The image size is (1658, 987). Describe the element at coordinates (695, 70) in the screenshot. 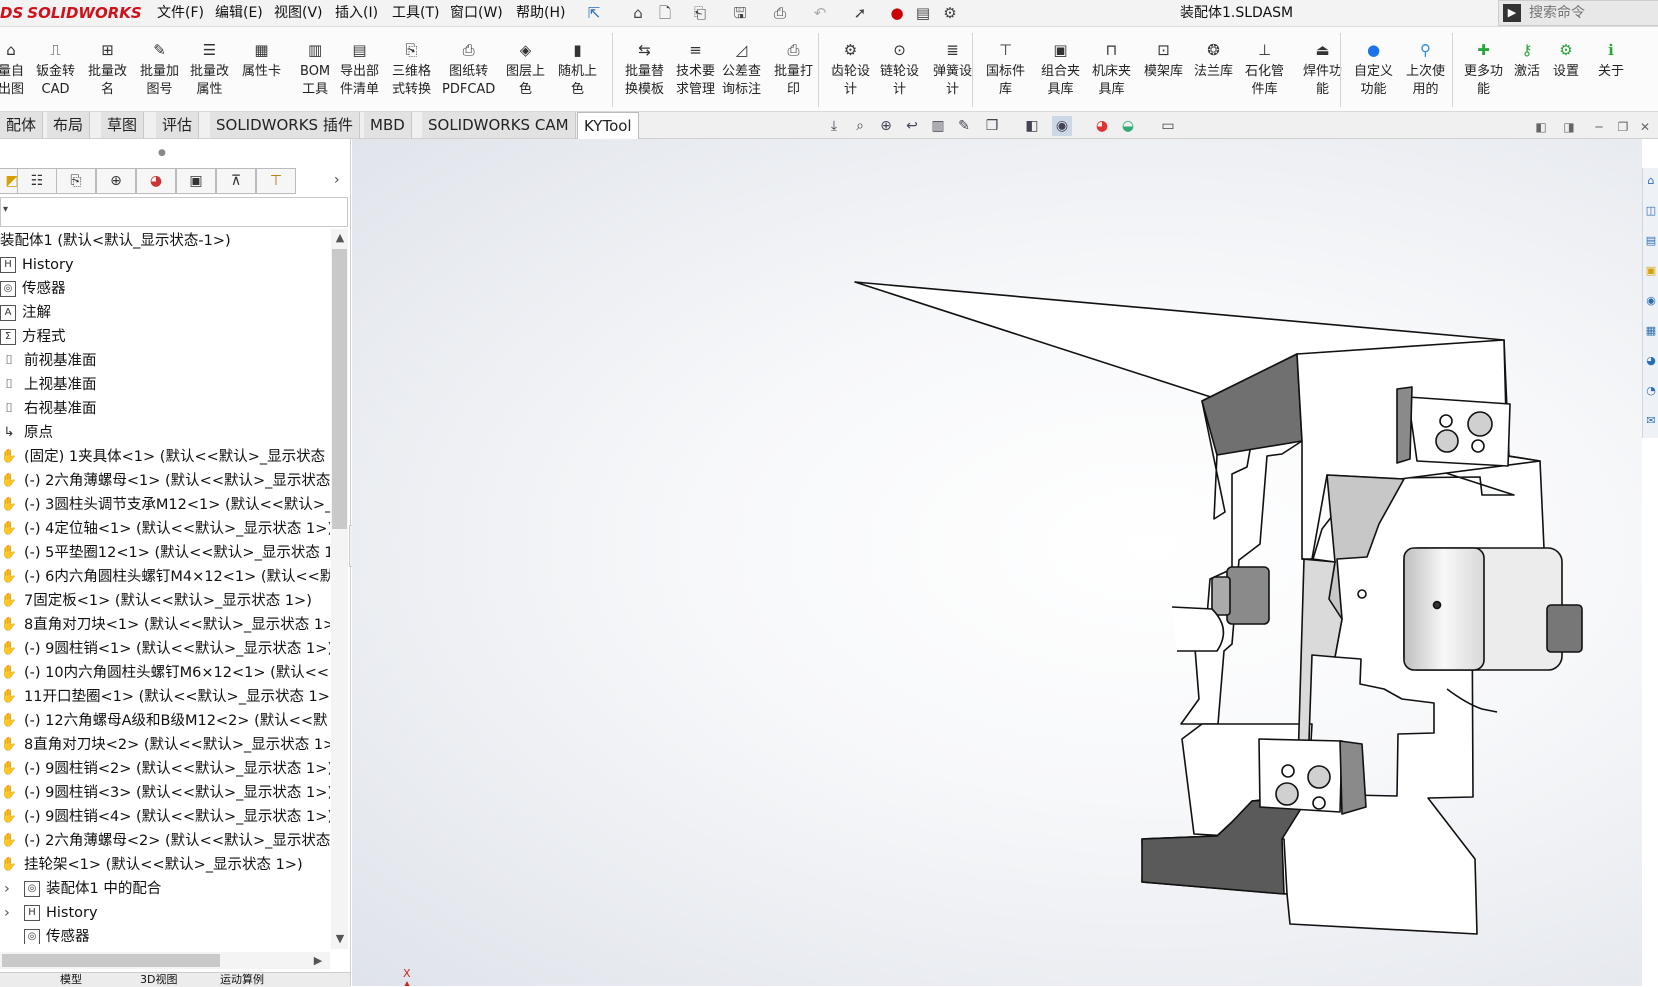

I see `ribbon-button-13: ≡ 技术要 求管理` at that location.